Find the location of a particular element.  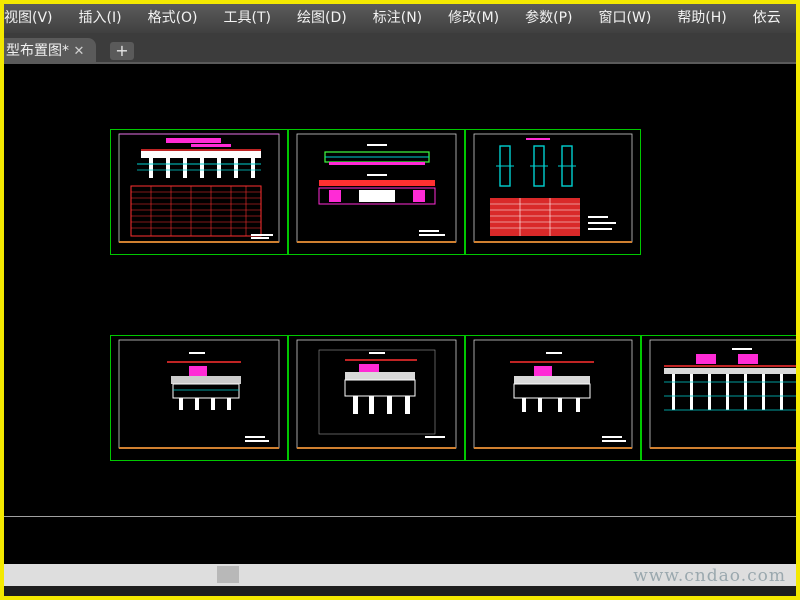

menu-format: 格式(O) is located at coordinates (173, 18).